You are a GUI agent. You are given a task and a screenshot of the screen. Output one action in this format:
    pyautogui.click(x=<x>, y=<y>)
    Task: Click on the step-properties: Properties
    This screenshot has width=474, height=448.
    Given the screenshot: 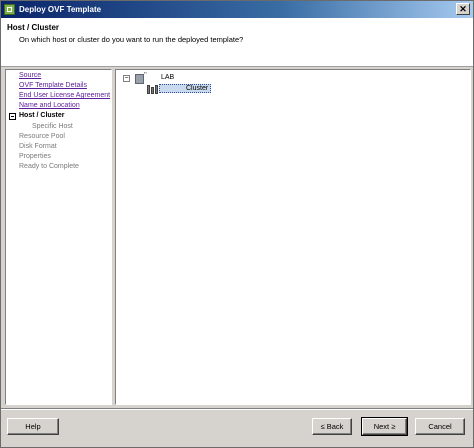 What is the action you would take?
    pyautogui.click(x=35, y=156)
    